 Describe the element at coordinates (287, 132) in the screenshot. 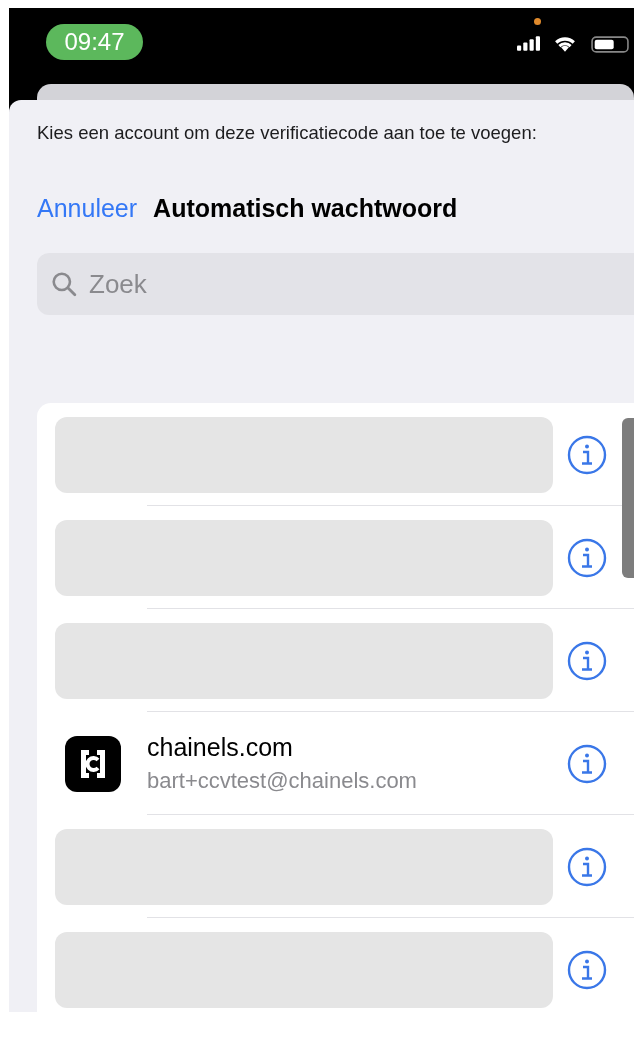

I see `prompt-text: Kies een account om deze verificatiecode aan toe te voegen:` at that location.